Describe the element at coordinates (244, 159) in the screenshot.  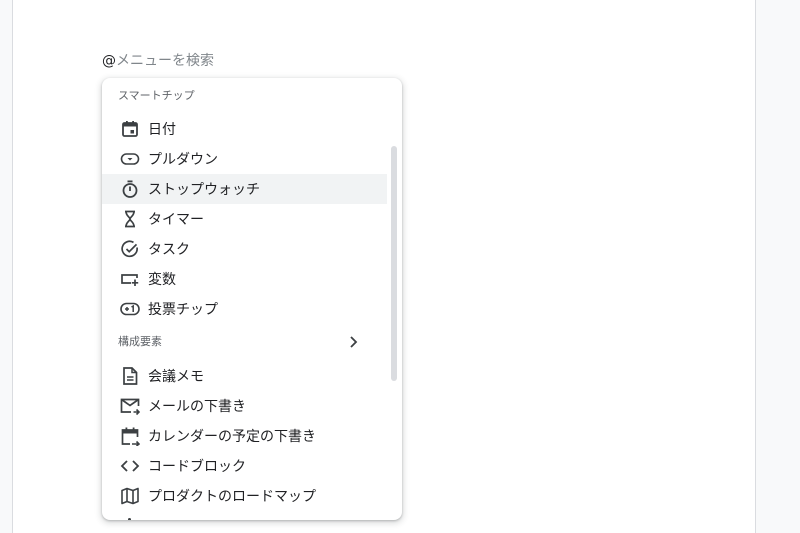
I see `menu-item-dropdown: プルダウン` at that location.